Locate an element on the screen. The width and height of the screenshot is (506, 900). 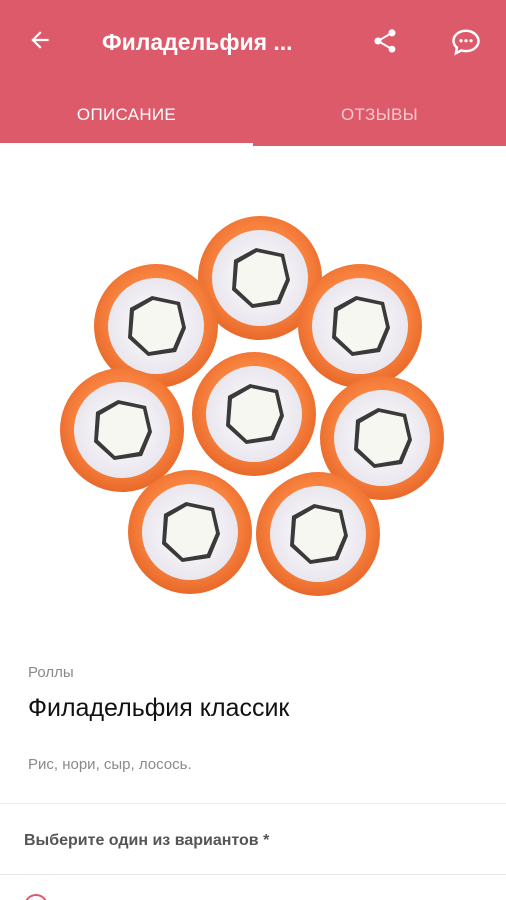
reviews-chat-button is located at coordinates (466, 42).